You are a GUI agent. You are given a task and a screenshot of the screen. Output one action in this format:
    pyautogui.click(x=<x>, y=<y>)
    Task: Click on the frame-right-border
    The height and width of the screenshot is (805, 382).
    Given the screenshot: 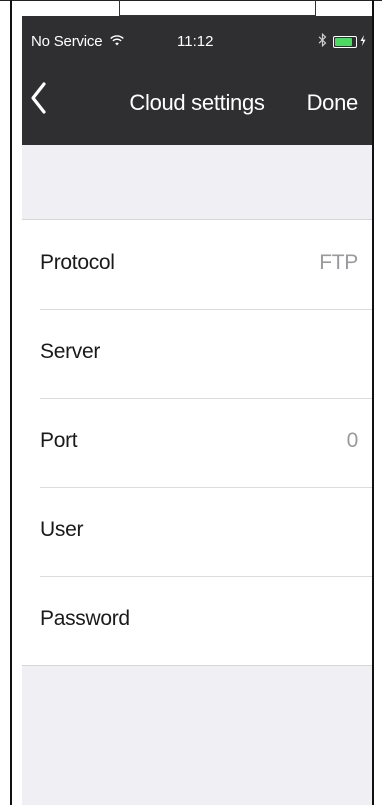 What is the action you would take?
    pyautogui.click(x=373, y=402)
    